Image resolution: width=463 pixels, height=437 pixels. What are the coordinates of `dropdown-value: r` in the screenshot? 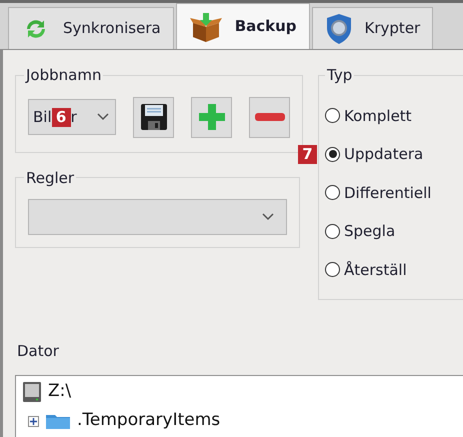 It's located at (73, 117).